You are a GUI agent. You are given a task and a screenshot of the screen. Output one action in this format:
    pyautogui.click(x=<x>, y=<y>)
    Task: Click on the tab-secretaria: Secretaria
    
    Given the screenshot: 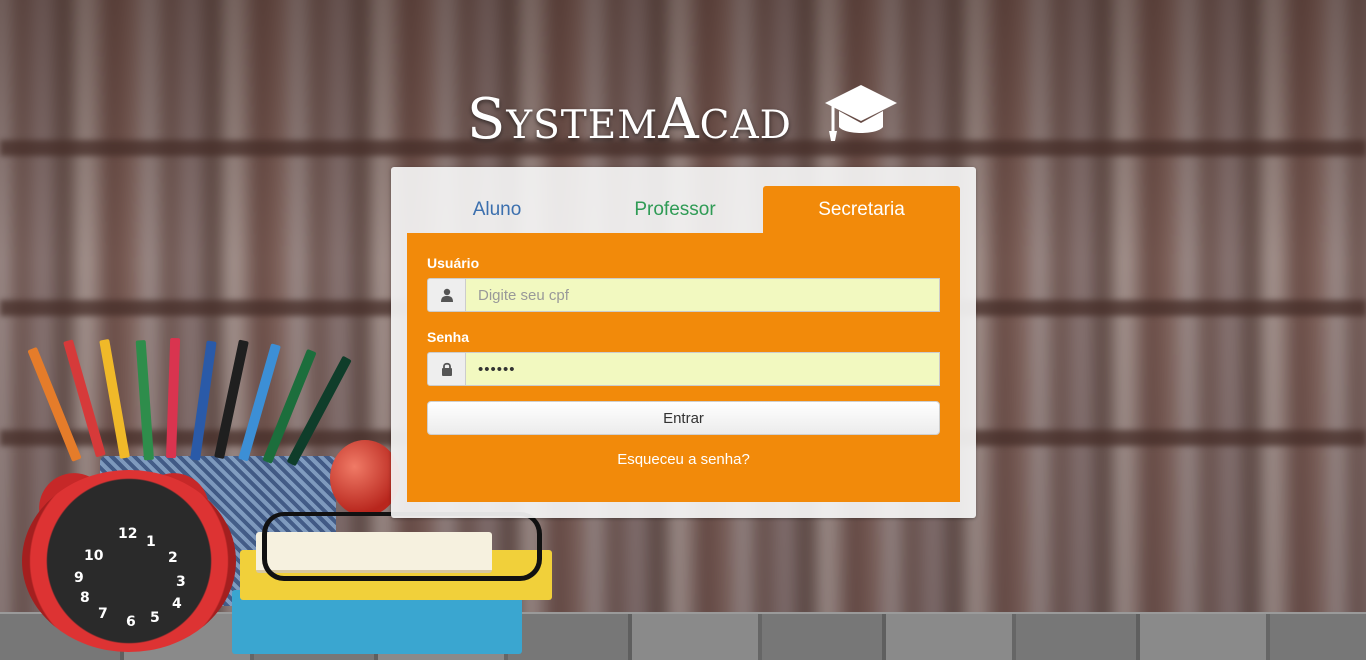 What is the action you would take?
    pyautogui.click(x=861, y=209)
    